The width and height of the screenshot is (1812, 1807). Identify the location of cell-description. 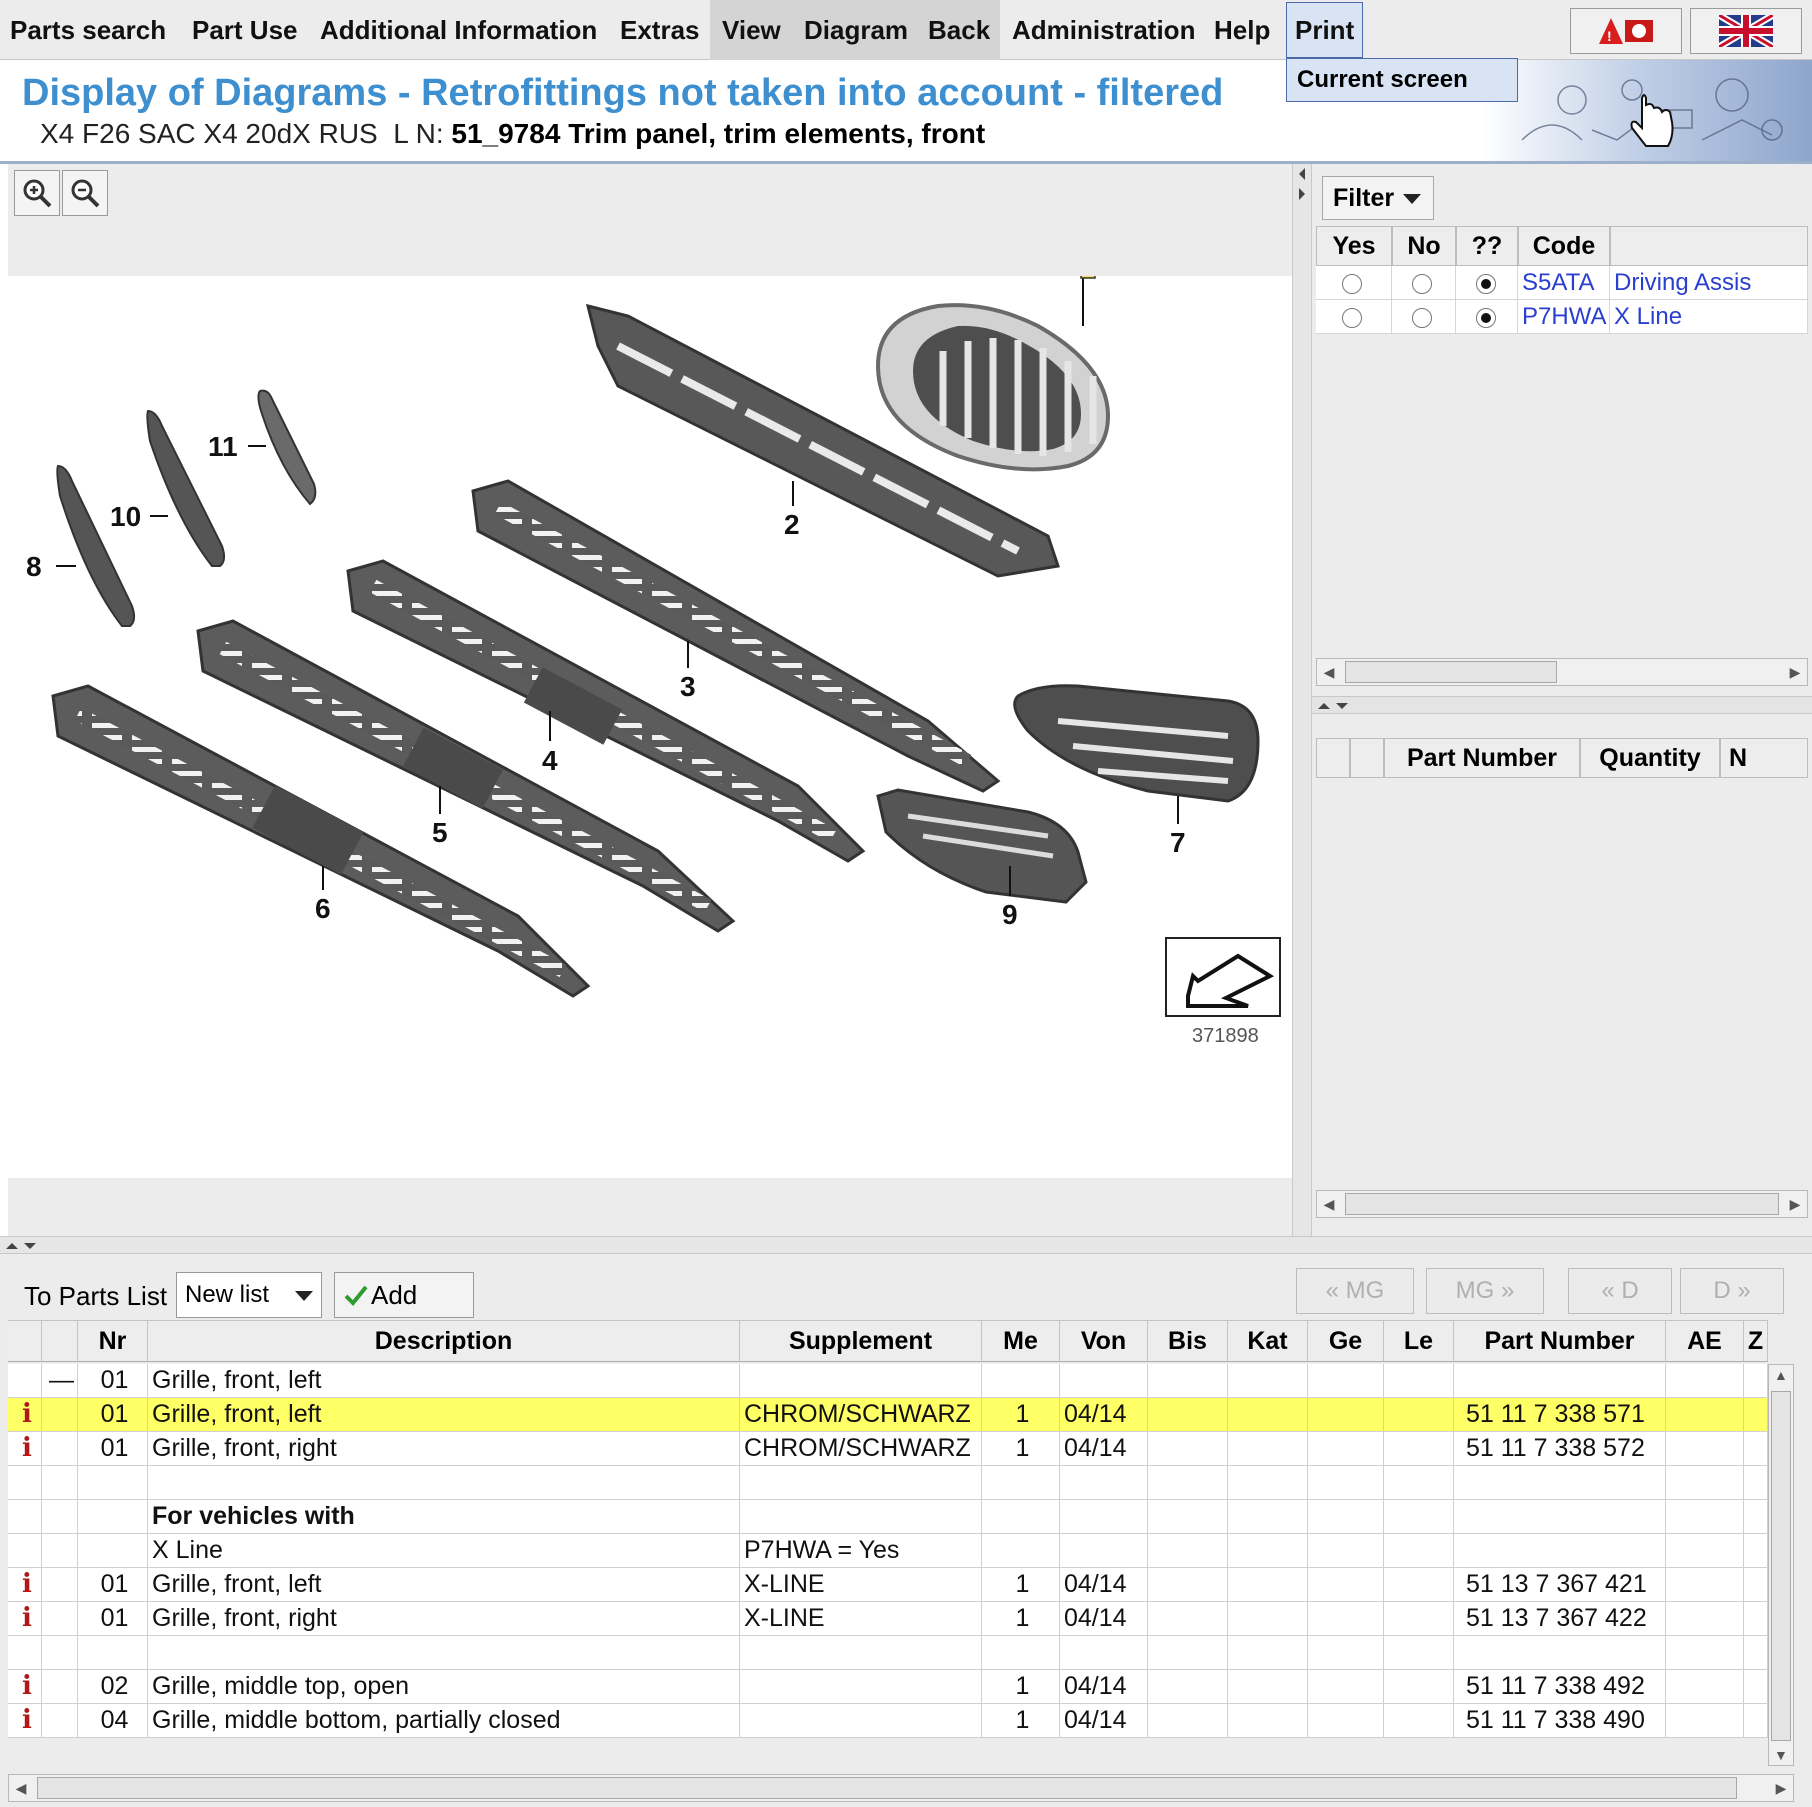
(444, 1653).